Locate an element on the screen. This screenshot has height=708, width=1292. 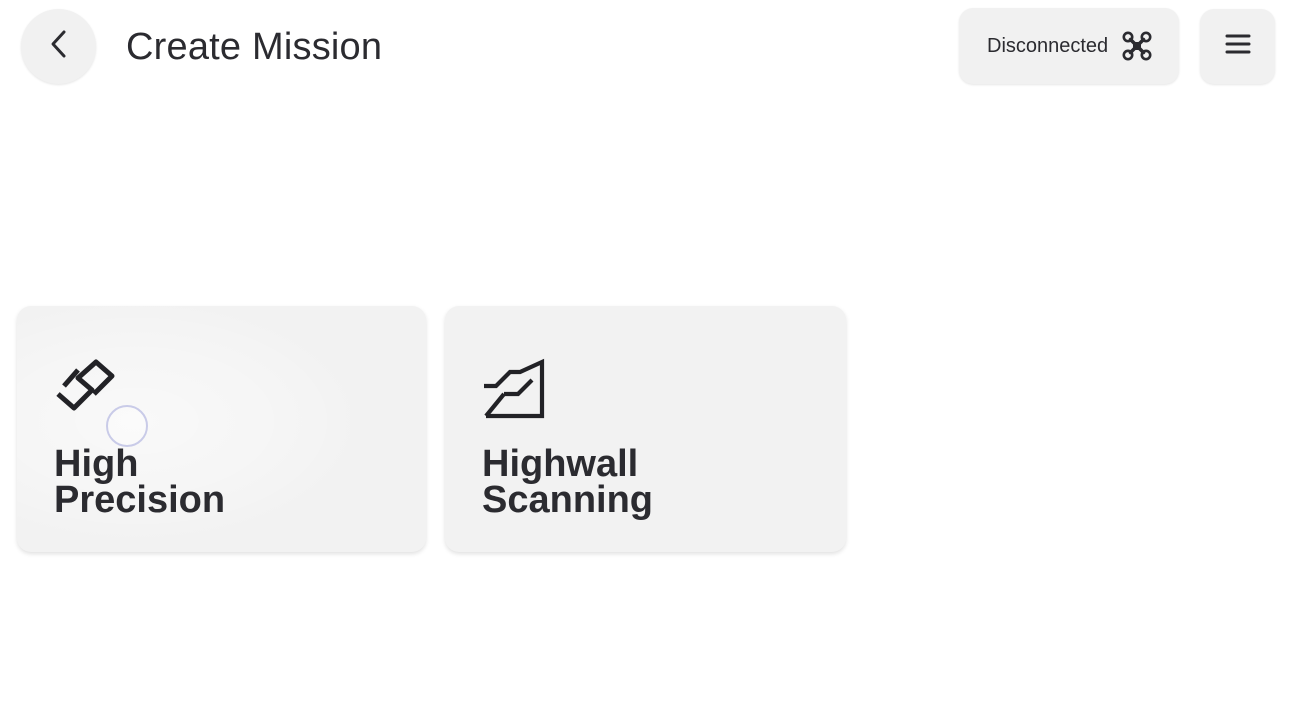
menu-button is located at coordinates (1237, 46).